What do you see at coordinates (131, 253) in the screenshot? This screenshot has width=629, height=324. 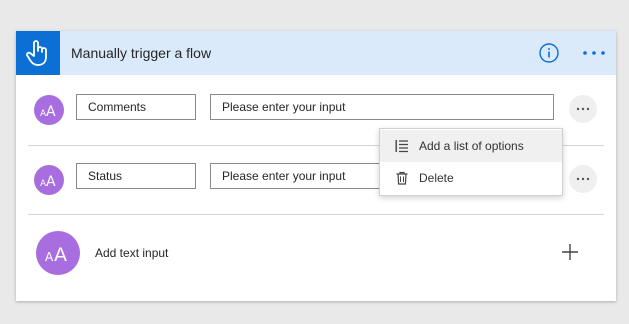 I see `add-text-input-label: Add text input` at bounding box center [131, 253].